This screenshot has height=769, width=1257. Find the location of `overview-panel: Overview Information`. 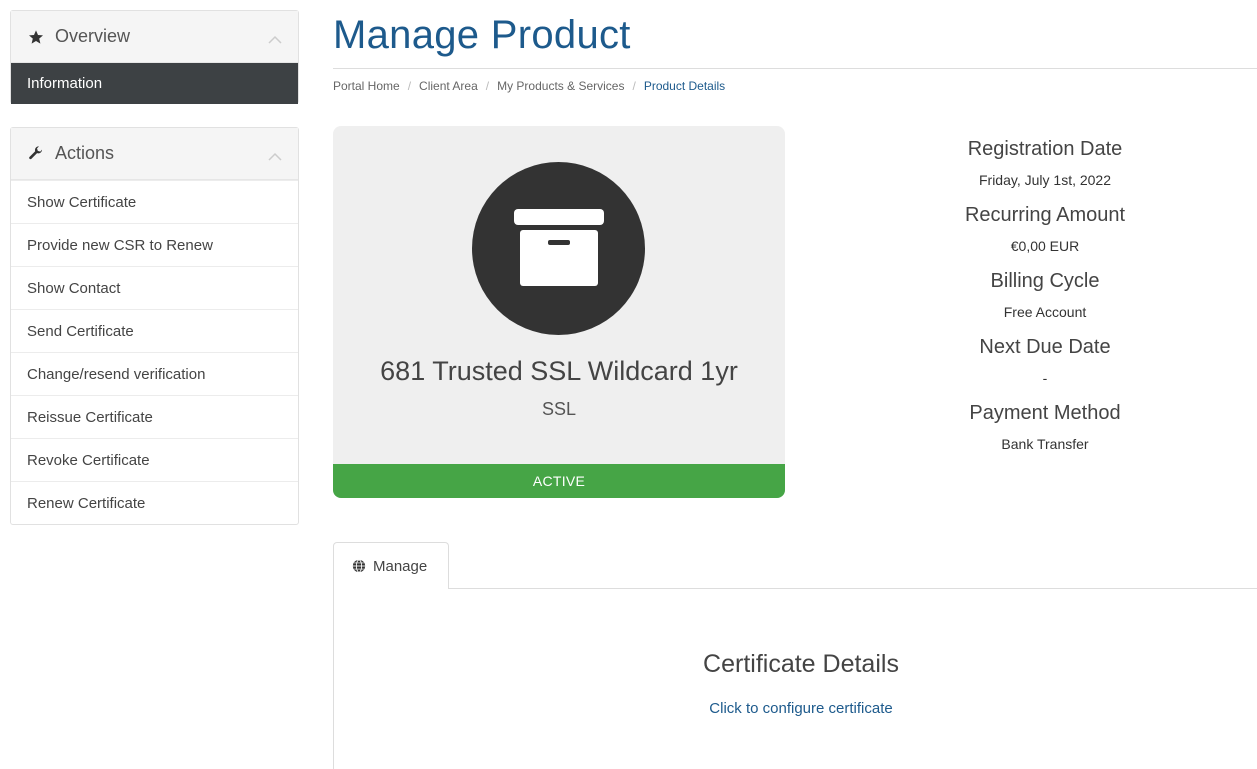

overview-panel: Overview Information is located at coordinates (154, 57).